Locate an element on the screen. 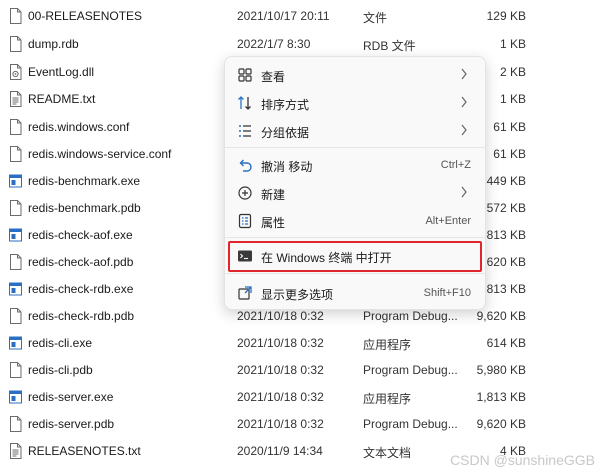 The height and width of the screenshot is (474, 605). file-row: 00-RELEASENOTES 2021/10/17 20:11 文件 129 KB is located at coordinates (302, 16).